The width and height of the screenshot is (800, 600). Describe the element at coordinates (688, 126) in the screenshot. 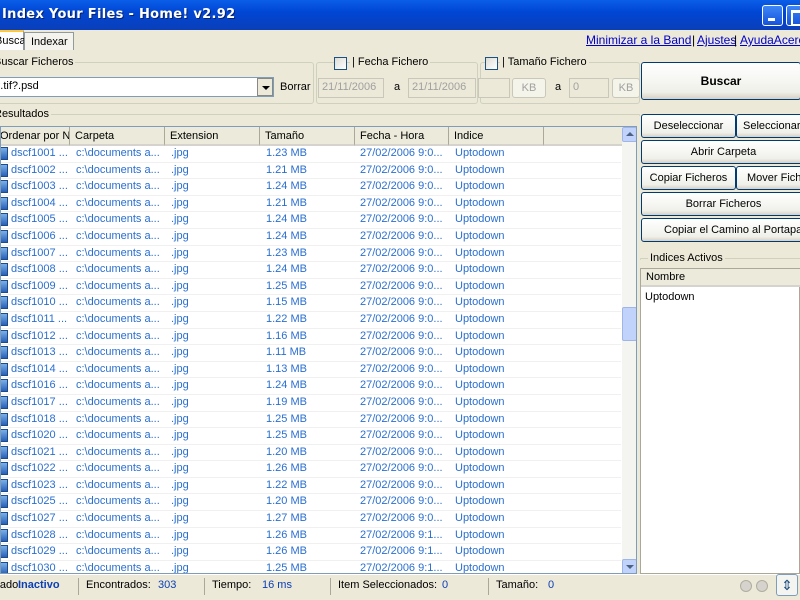

I see `deselect-button: Deseleccionar` at that location.